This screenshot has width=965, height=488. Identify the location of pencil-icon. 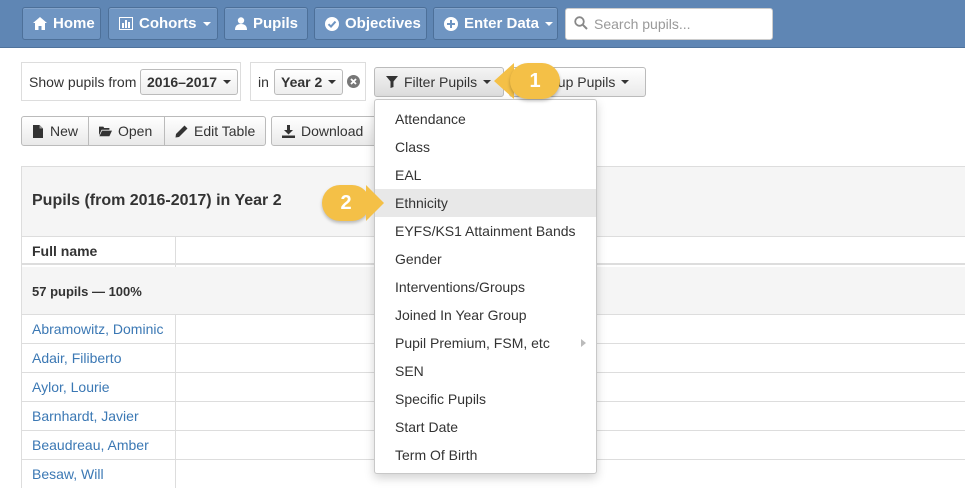
(181, 131).